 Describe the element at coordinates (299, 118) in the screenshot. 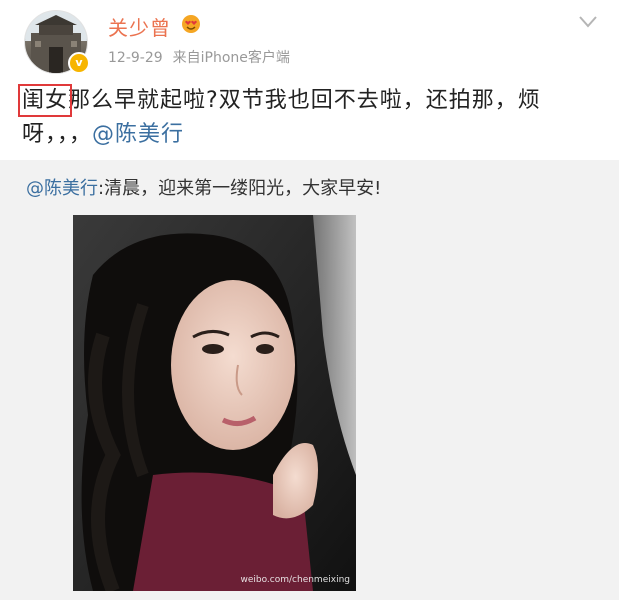

I see `post-text: 闺女那么早就起啦?双节我也回不去啦，还拍那，烦呀，，，@陈美行` at that location.